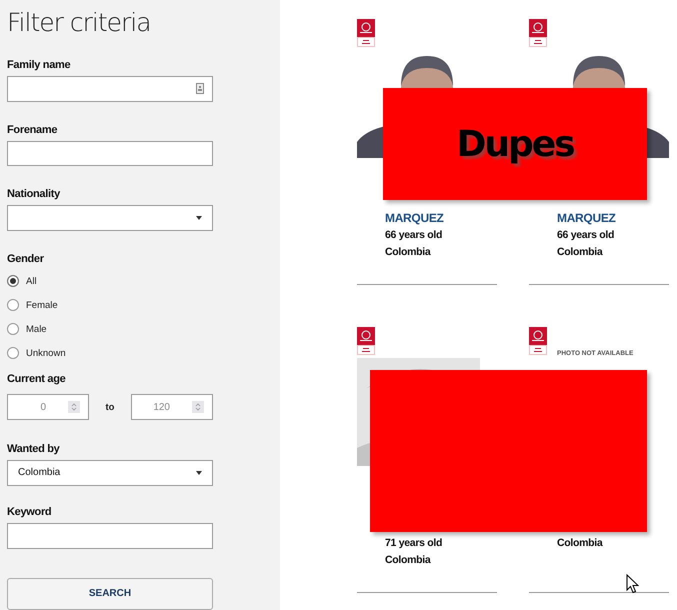 This screenshot has width=677, height=610. Describe the element at coordinates (36, 329) in the screenshot. I see `radio-label: Male` at that location.